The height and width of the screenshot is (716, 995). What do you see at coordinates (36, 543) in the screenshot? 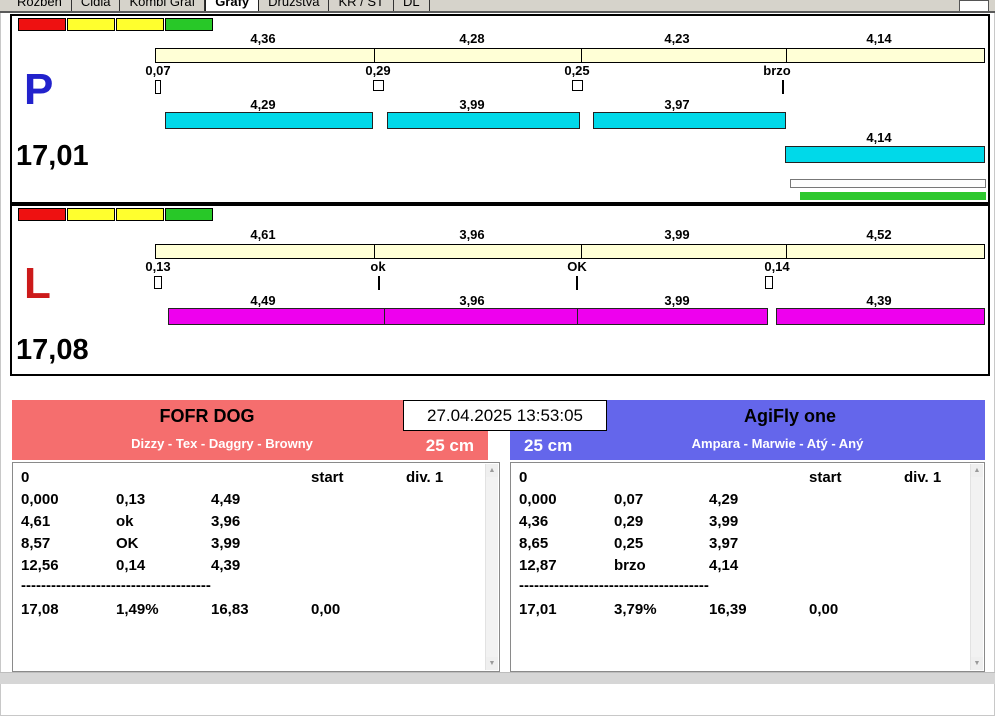
I see `table-cell: 8,57` at bounding box center [36, 543].